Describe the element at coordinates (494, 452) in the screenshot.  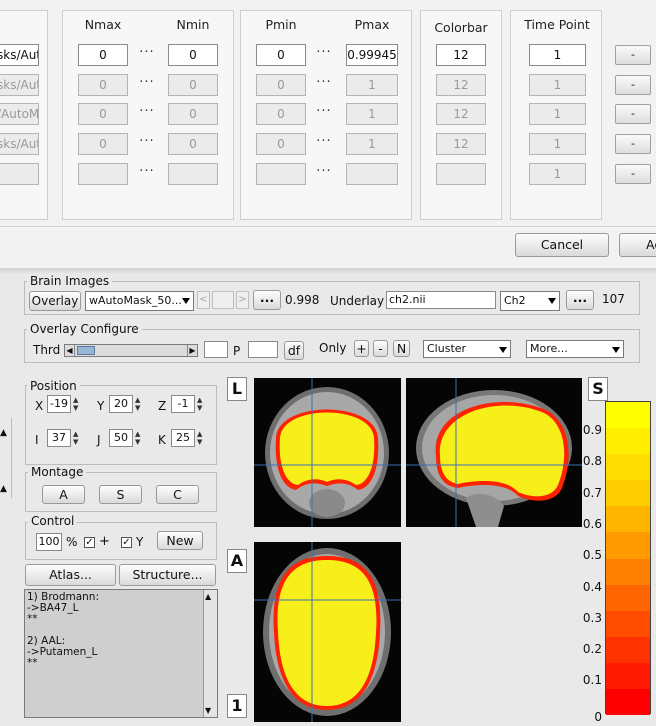
I see `sagittal-view` at that location.